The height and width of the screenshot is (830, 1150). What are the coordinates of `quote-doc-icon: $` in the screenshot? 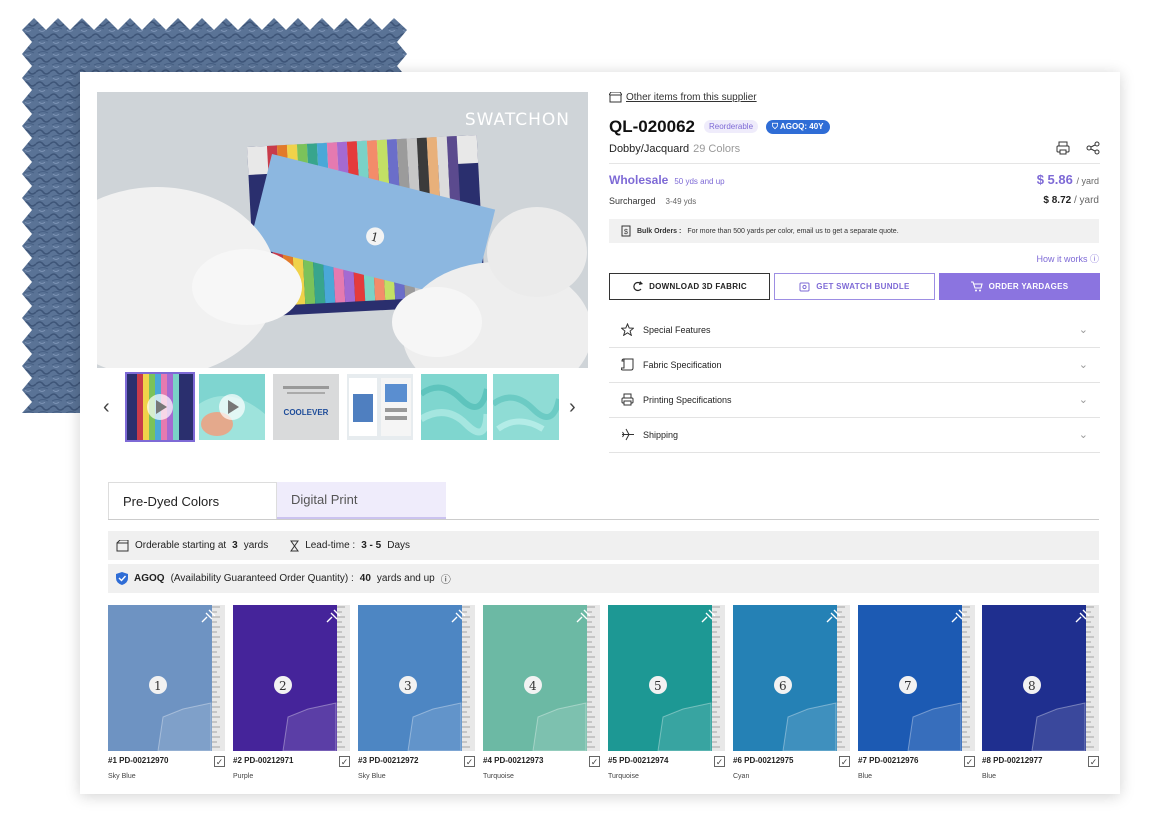 It's located at (626, 231).